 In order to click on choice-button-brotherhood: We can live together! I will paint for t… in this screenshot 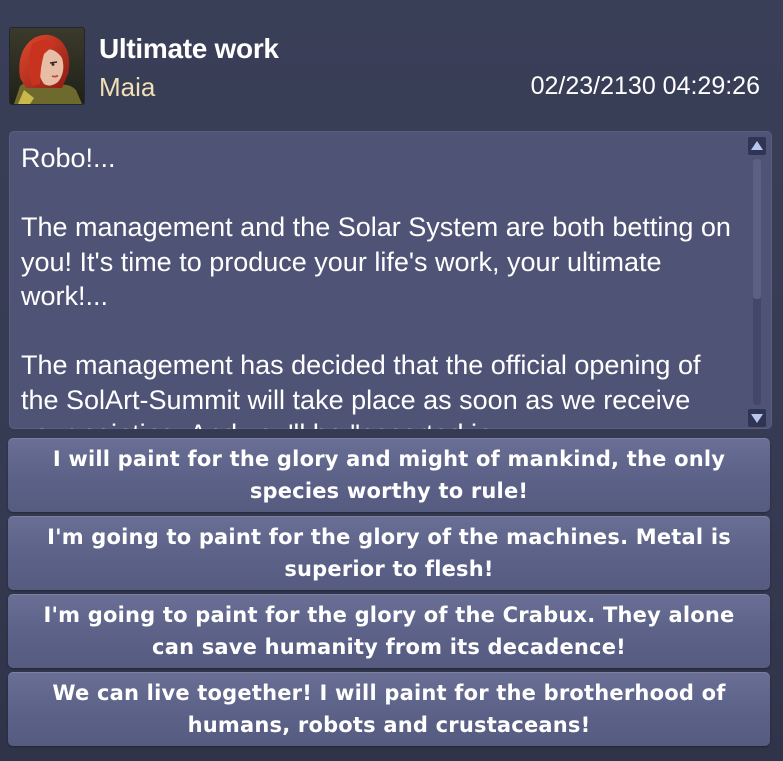, I will do `click(389, 709)`.